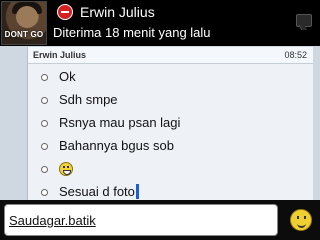 The height and width of the screenshot is (240, 320). What do you see at coordinates (27, 17) in the screenshot?
I see `avatar-face` at bounding box center [27, 17].